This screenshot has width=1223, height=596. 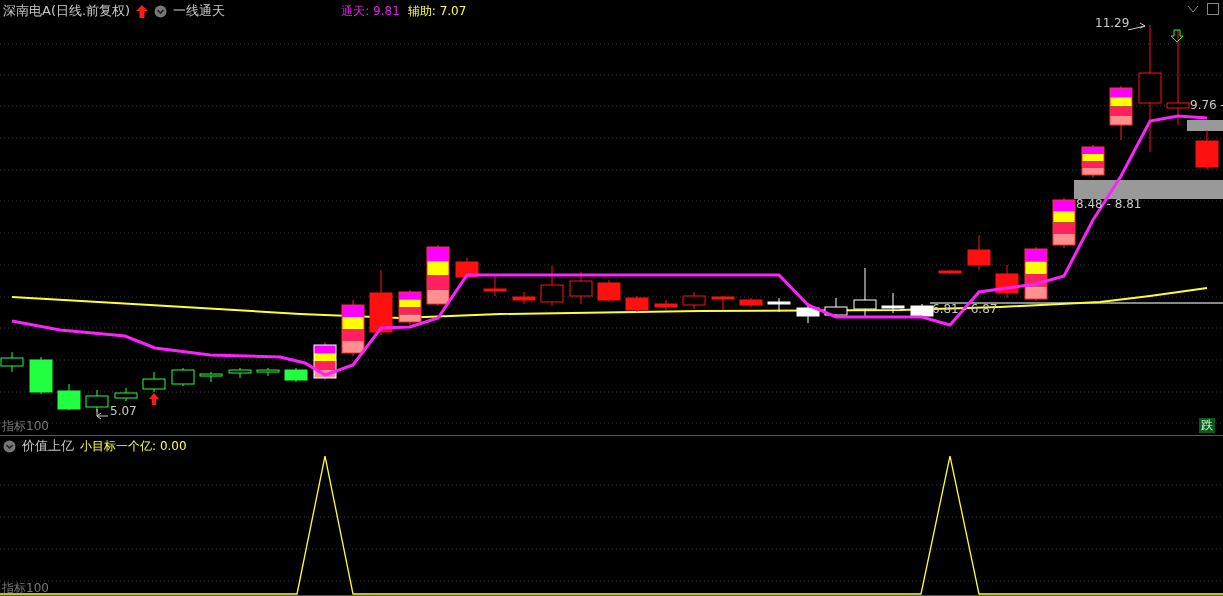 What do you see at coordinates (133, 446) in the screenshot?
I see `legend-value: 小目标一个亿: 0.00` at bounding box center [133, 446].